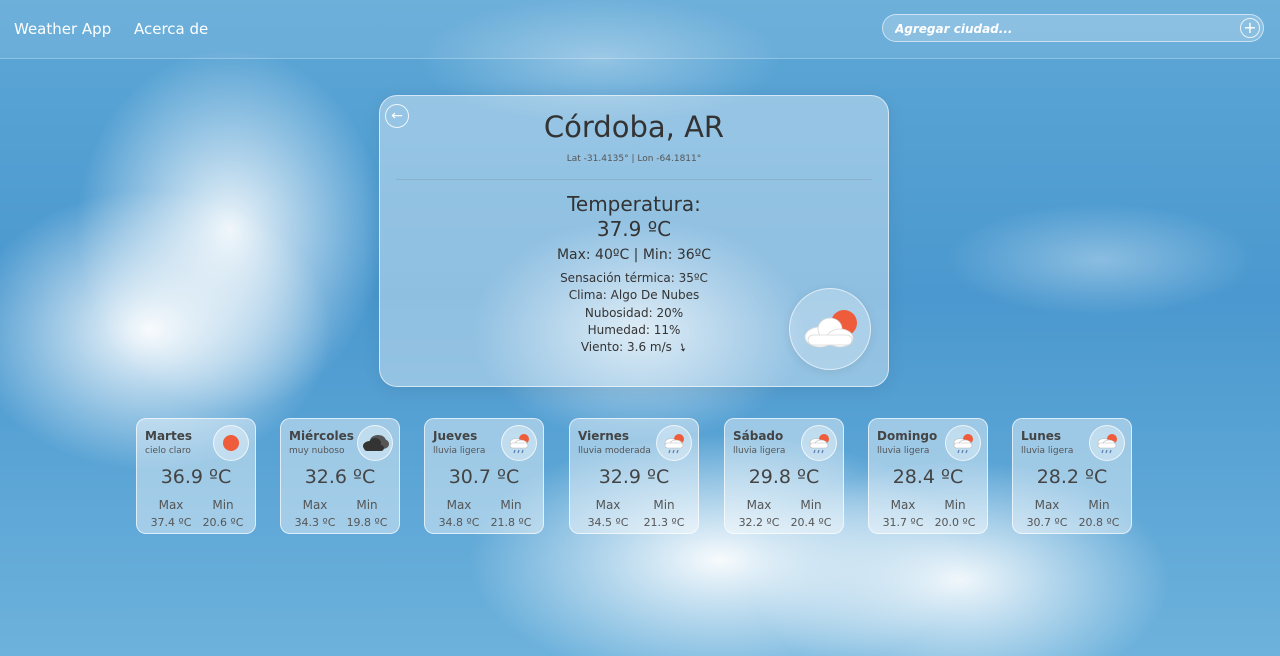 This screenshot has height=656, width=1280. What do you see at coordinates (1060, 29) in the screenshot?
I see `add-city-input` at bounding box center [1060, 29].